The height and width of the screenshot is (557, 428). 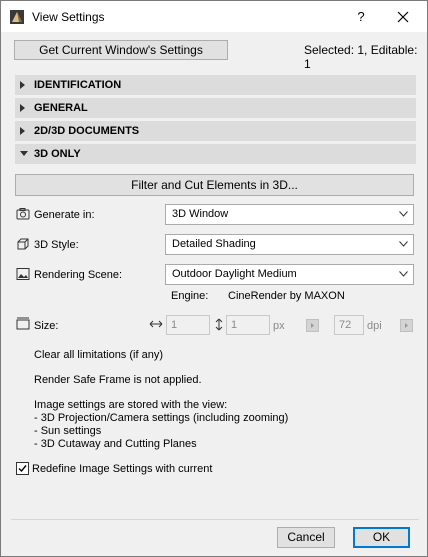 I want to click on height-arrow-icon, so click(x=219, y=324).